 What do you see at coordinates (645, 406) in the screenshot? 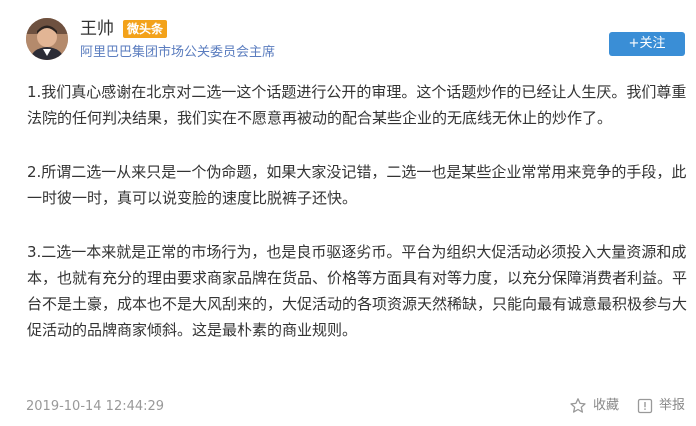
I see `report-icon` at bounding box center [645, 406].